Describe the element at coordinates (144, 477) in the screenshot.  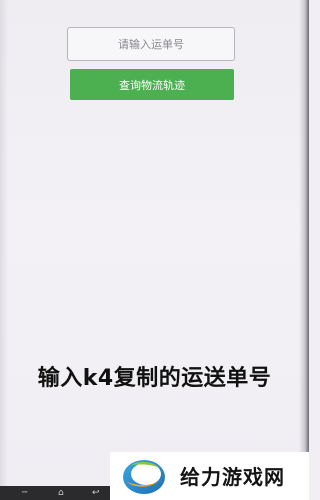
I see `crescent-swirl-logo-icon` at that location.